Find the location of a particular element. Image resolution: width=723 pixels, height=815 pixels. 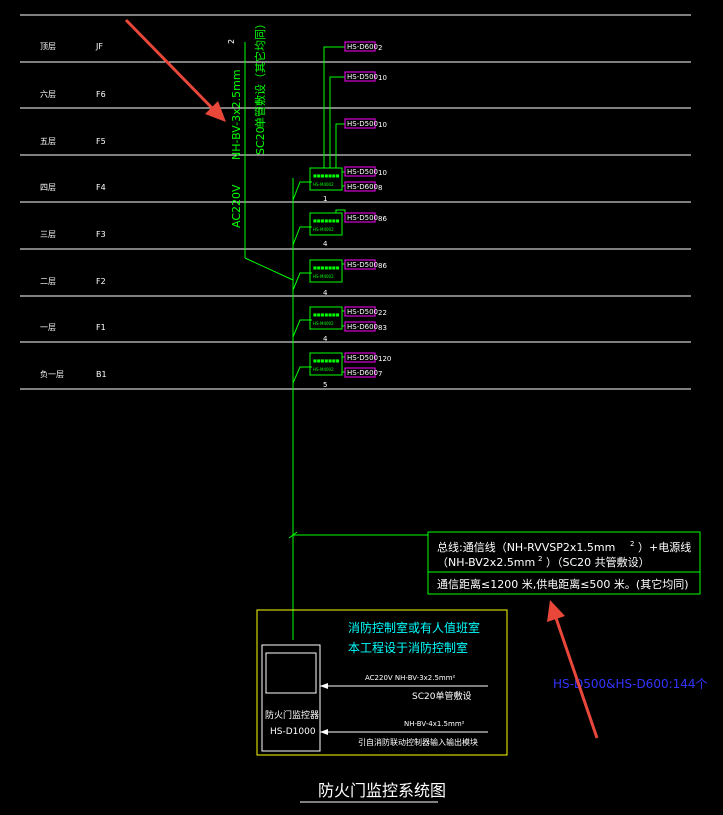

feed-signal-label: NH-BV-4x1.5mm² is located at coordinates (434, 724).